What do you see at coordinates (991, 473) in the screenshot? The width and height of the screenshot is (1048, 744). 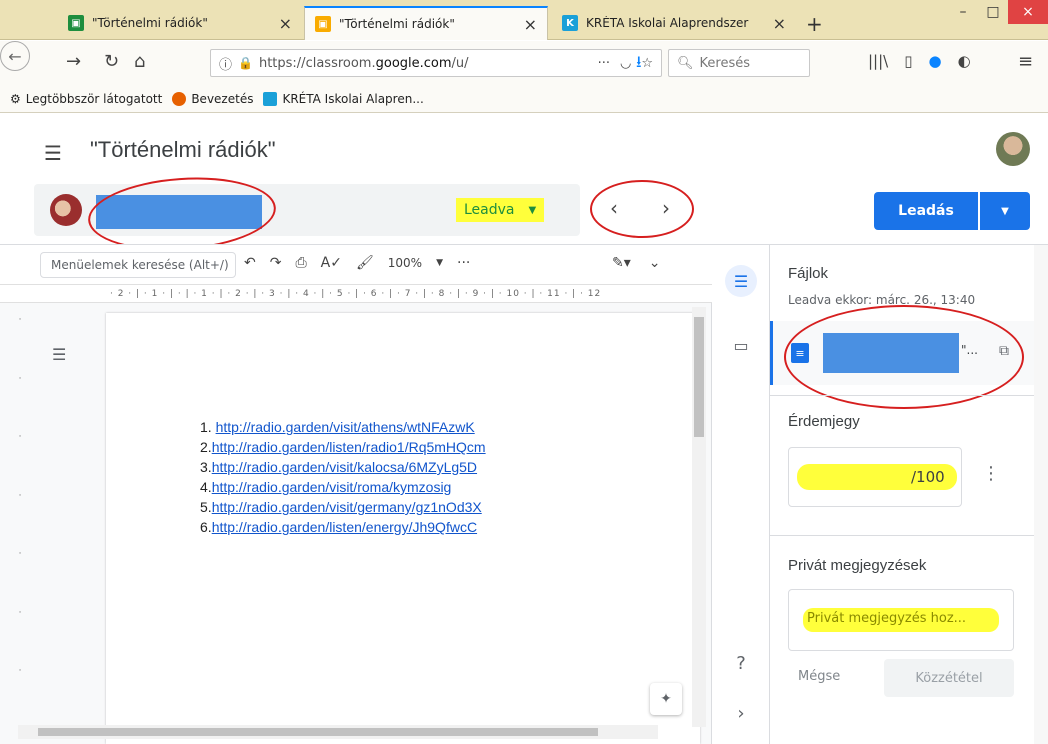 I see `more-vert-icon: ⋮` at bounding box center [991, 473].